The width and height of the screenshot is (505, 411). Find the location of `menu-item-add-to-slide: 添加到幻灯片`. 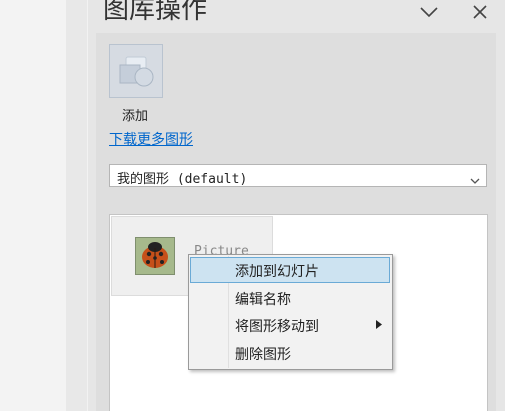

menu-item-add-to-slide: 添加到幻灯片 is located at coordinates (290, 270).